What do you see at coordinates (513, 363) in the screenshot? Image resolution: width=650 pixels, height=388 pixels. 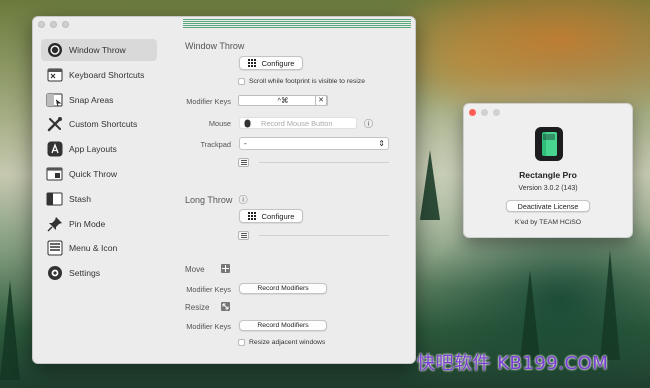 I see `watermark-text: 快吧软件 KB199.COM` at bounding box center [513, 363].